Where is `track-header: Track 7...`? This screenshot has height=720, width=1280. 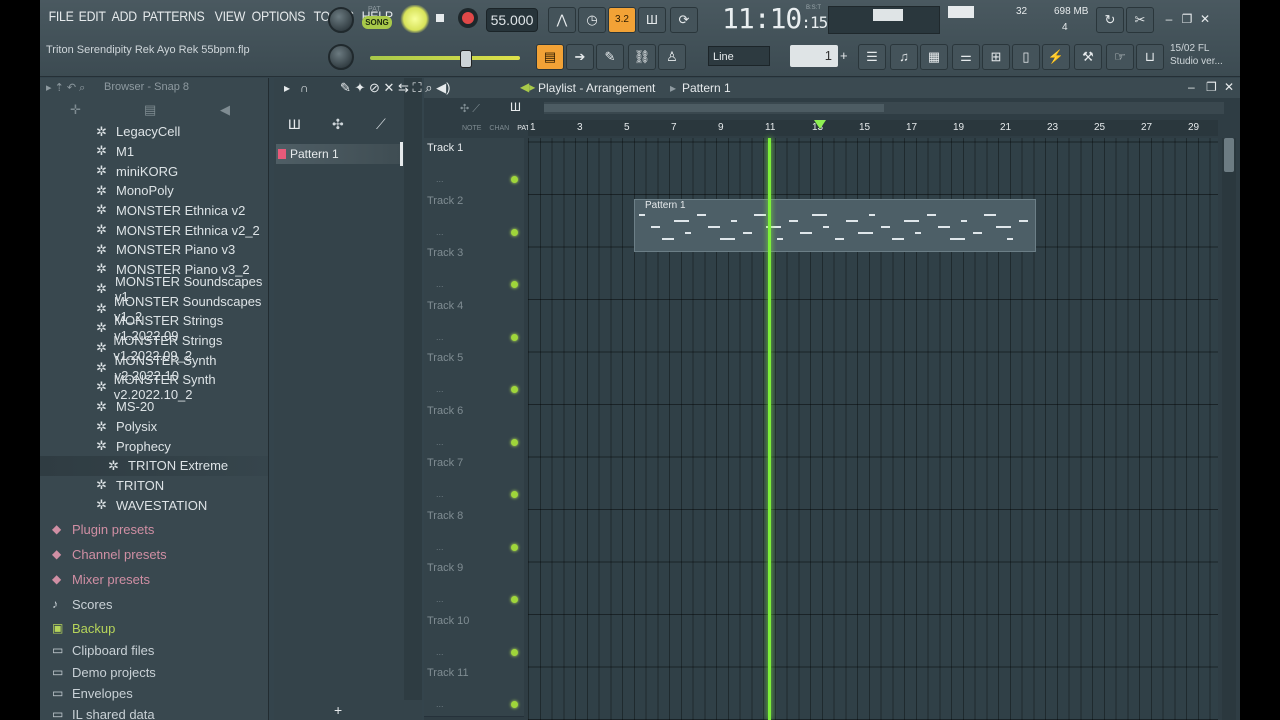
track-header: Track 7... is located at coordinates (474, 480).